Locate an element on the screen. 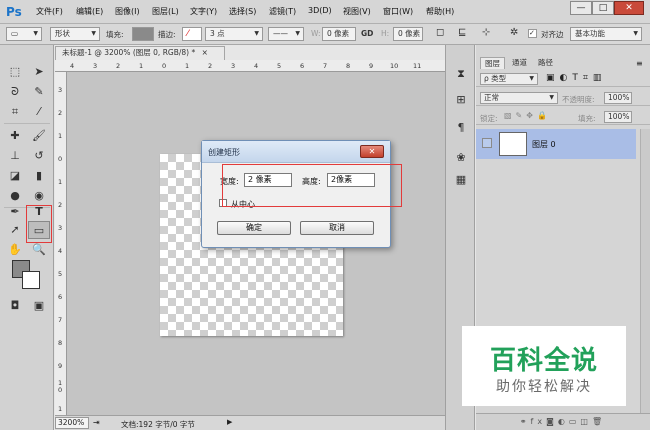 This screenshot has height=430, width=650. panel-scrollbar is located at coordinates (645, 271).